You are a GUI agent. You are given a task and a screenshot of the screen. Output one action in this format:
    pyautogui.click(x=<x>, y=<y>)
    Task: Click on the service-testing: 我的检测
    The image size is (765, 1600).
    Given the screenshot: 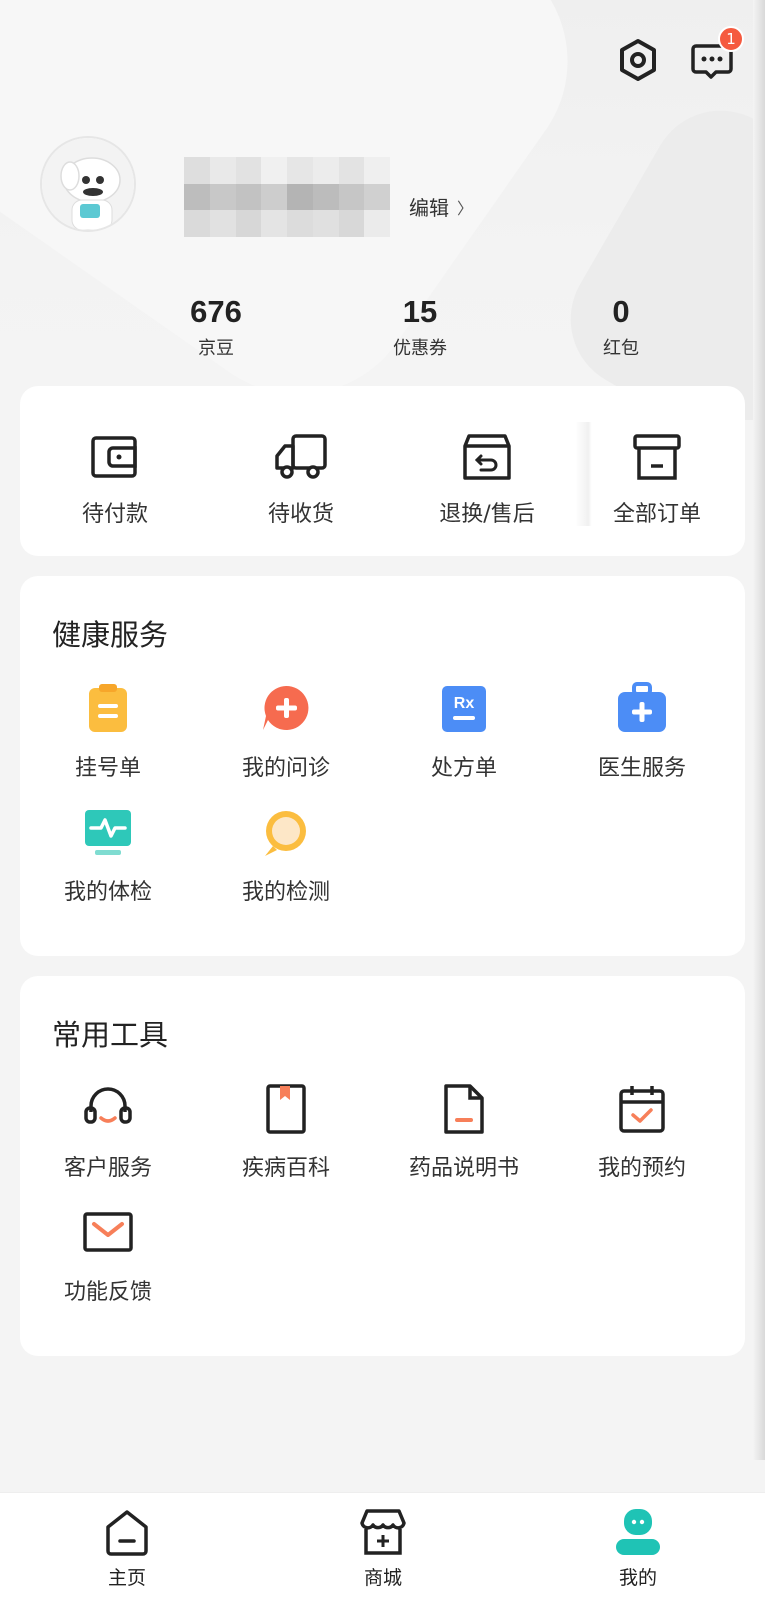 What is the action you would take?
    pyautogui.click(x=286, y=856)
    